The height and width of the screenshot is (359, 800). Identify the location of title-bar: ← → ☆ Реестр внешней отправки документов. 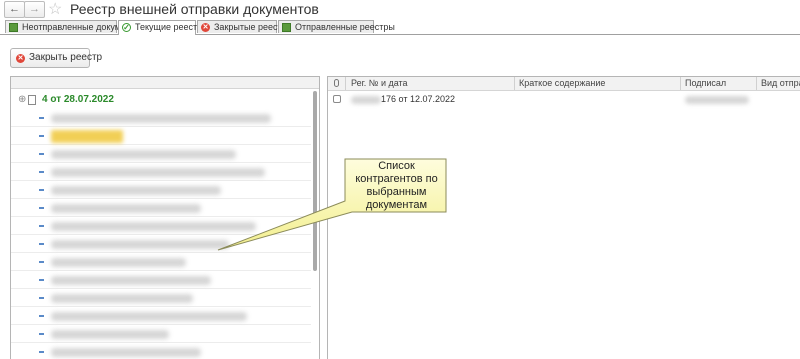
(400, 9).